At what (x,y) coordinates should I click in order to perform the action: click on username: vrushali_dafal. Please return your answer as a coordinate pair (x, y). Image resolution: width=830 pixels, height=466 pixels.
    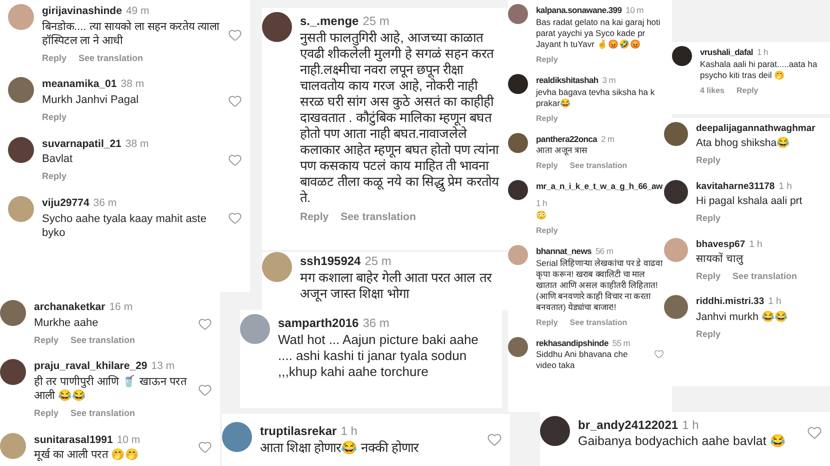
    Looking at the image, I should click on (726, 52).